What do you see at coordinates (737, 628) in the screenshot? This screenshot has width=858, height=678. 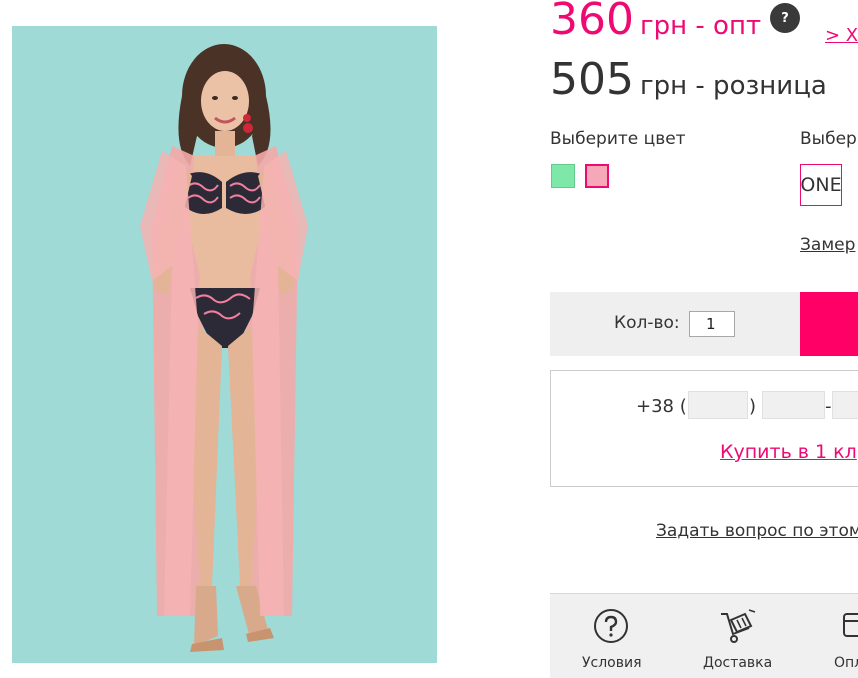 I see `delivery-cart-icon` at bounding box center [737, 628].